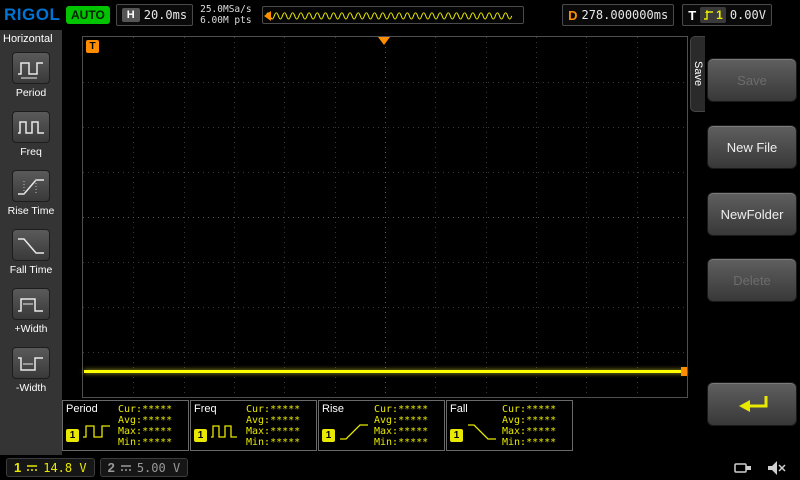 Image resolution: width=800 pixels, height=480 pixels. I want to click on memory-depth: 6.00M pts, so click(226, 20).